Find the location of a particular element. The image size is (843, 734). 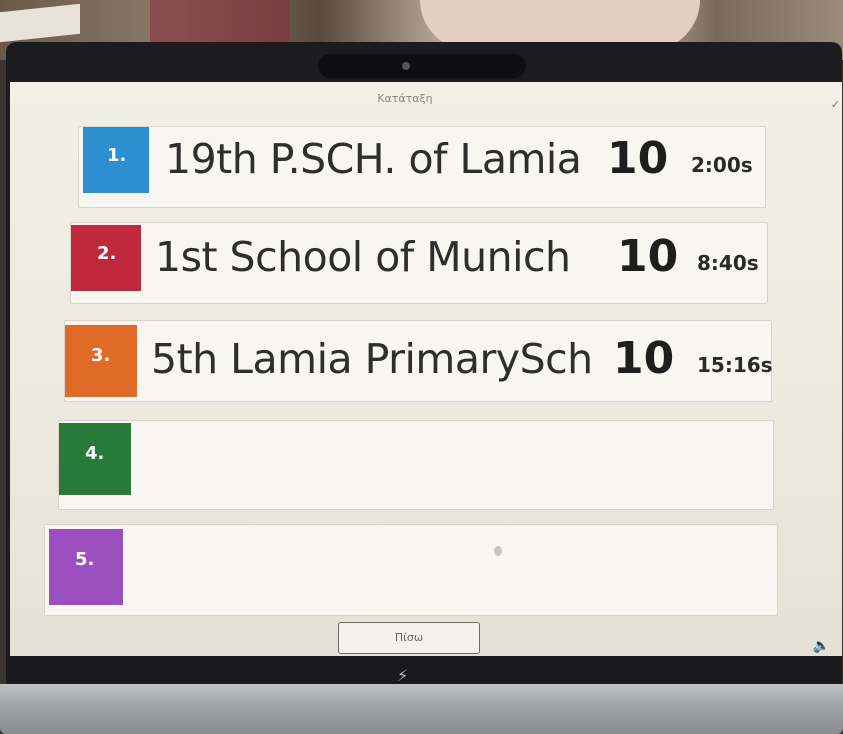

camera-strip is located at coordinates (422, 66).